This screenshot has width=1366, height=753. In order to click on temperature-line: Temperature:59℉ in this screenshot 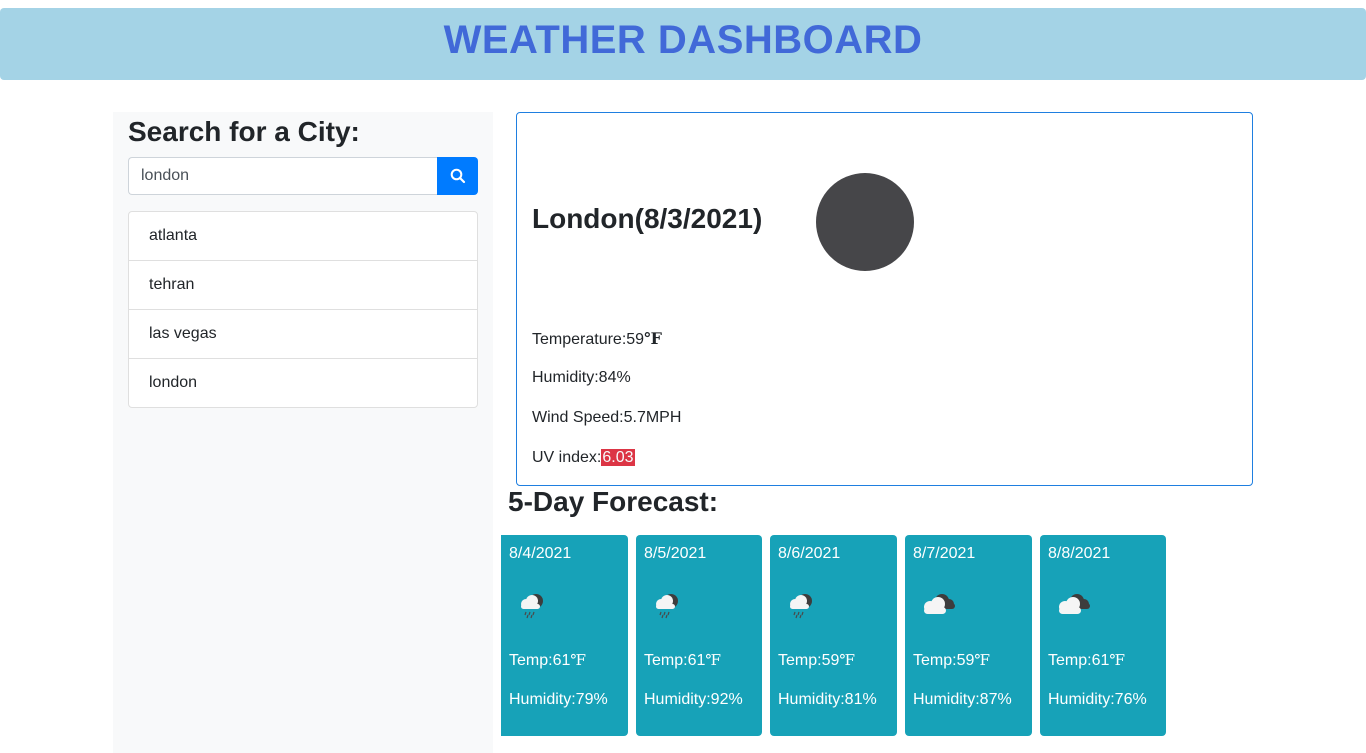, I will do `click(597, 339)`.